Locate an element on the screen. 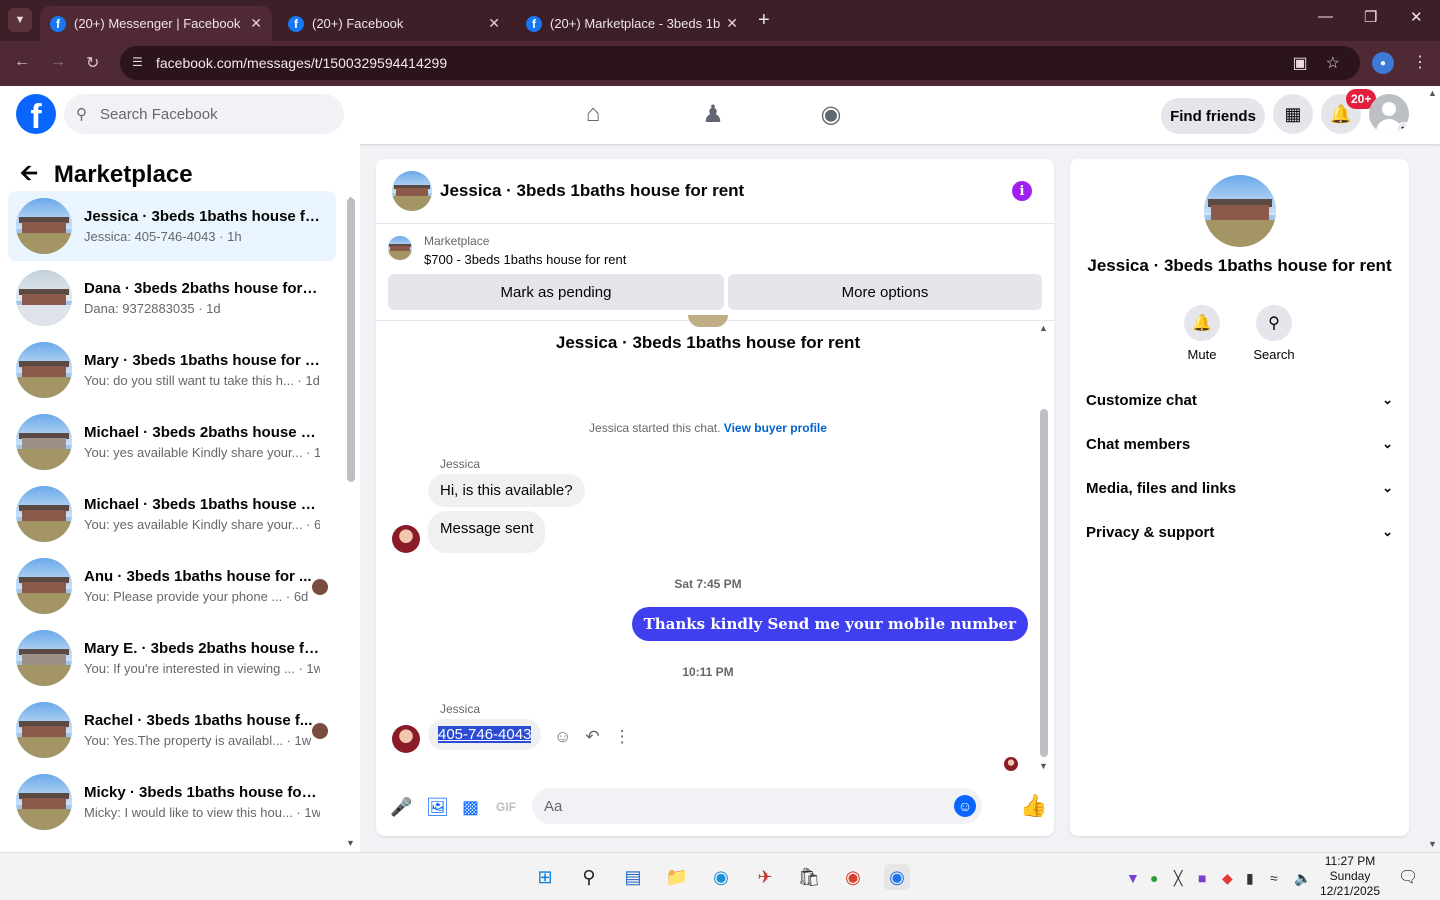  scroll-up-icon: ▲ is located at coordinates (1043, 328).